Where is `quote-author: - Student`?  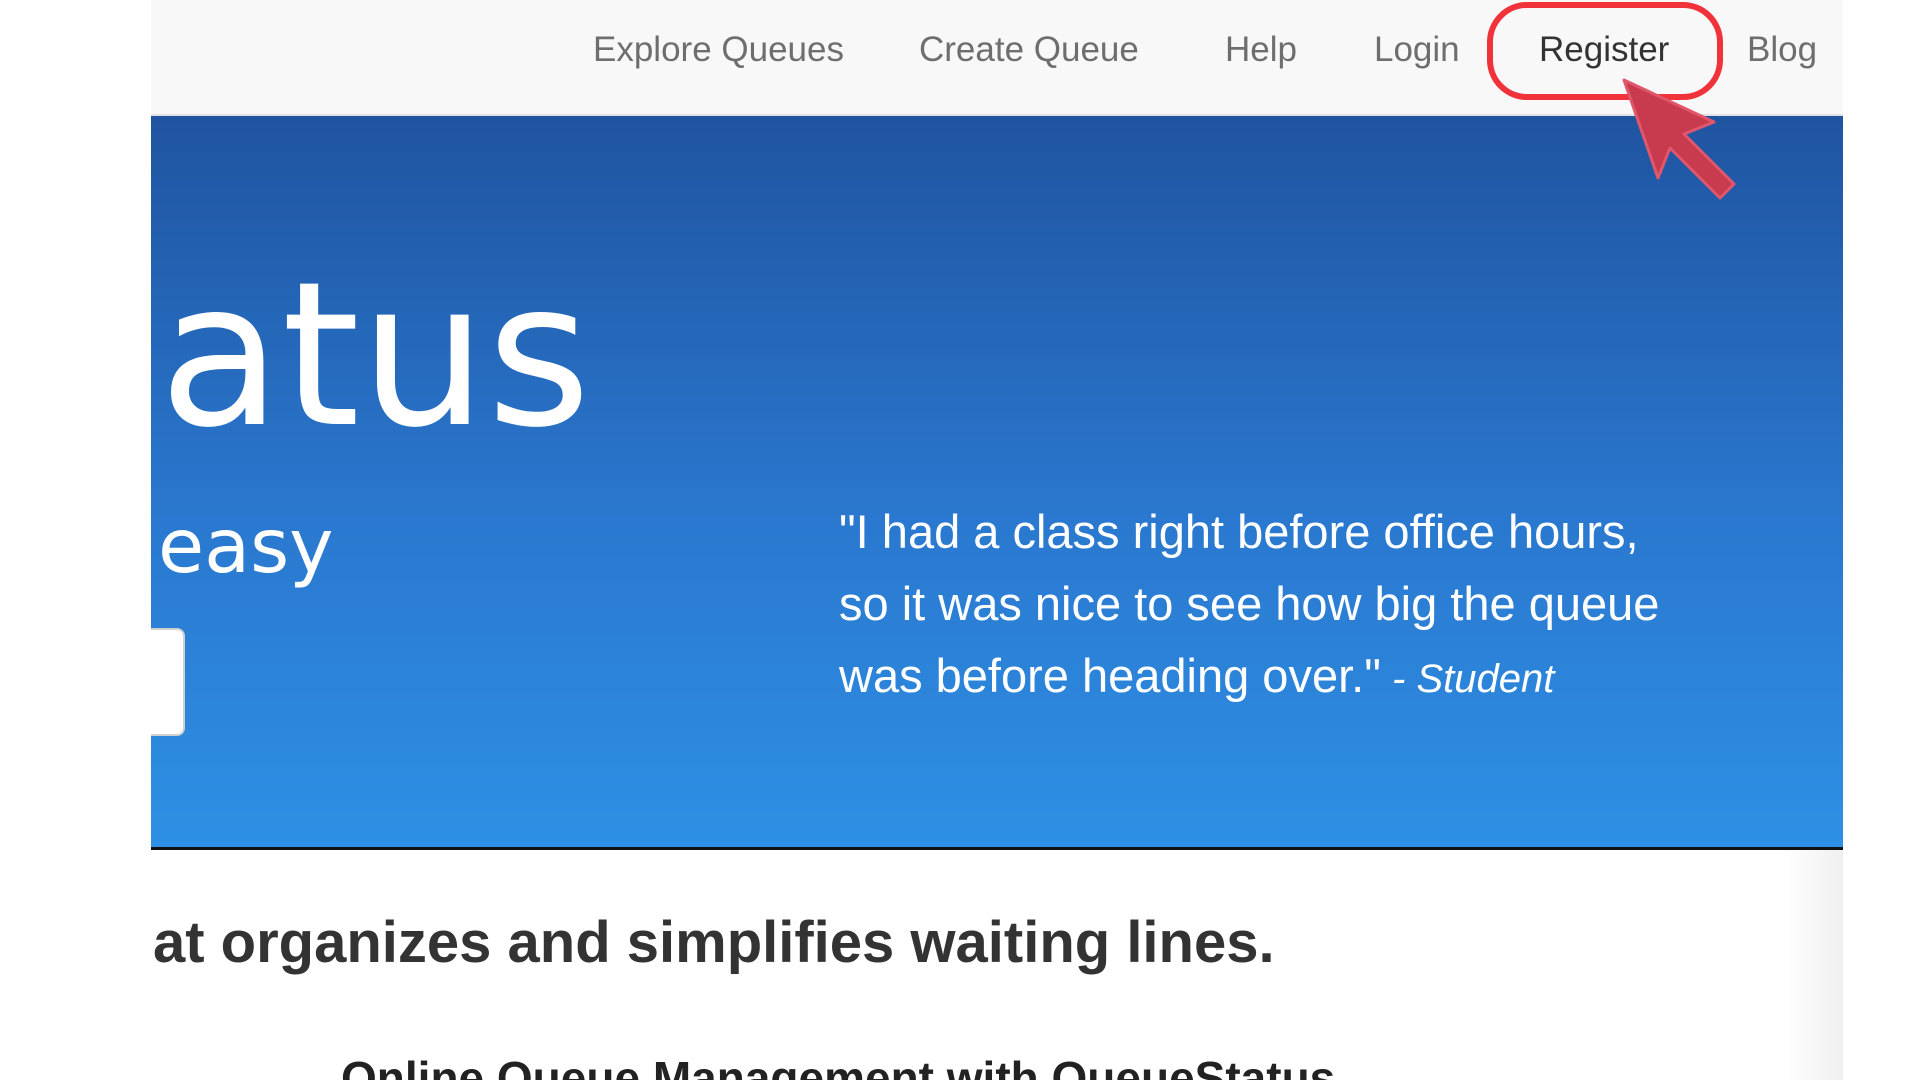
quote-author: - Student is located at coordinates (1467, 679).